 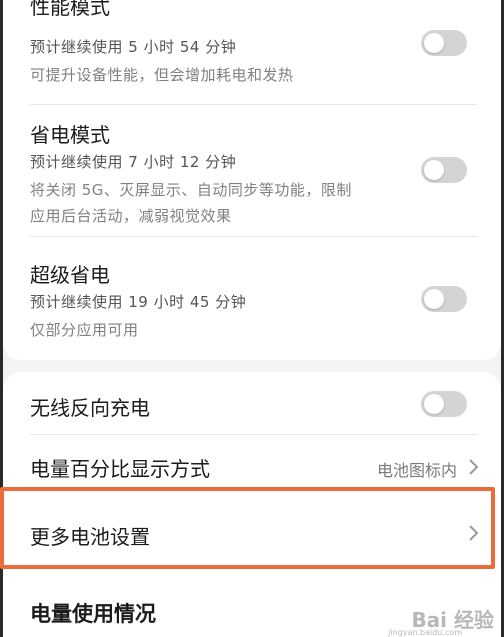 What do you see at coordinates (84, 330) in the screenshot?
I see `super-power-saving-description: 仅部分应用可用` at bounding box center [84, 330].